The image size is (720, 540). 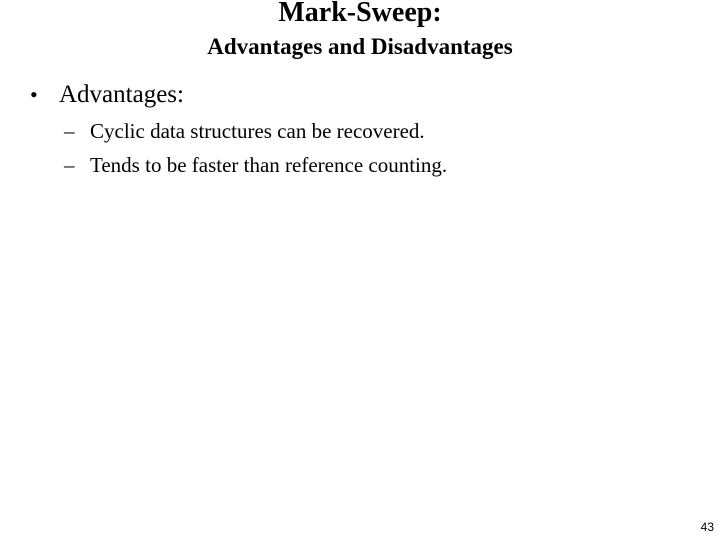 What do you see at coordinates (257, 131) in the screenshot?
I see `sub-bullet-text: Cyclic data structures can be recovered.` at bounding box center [257, 131].